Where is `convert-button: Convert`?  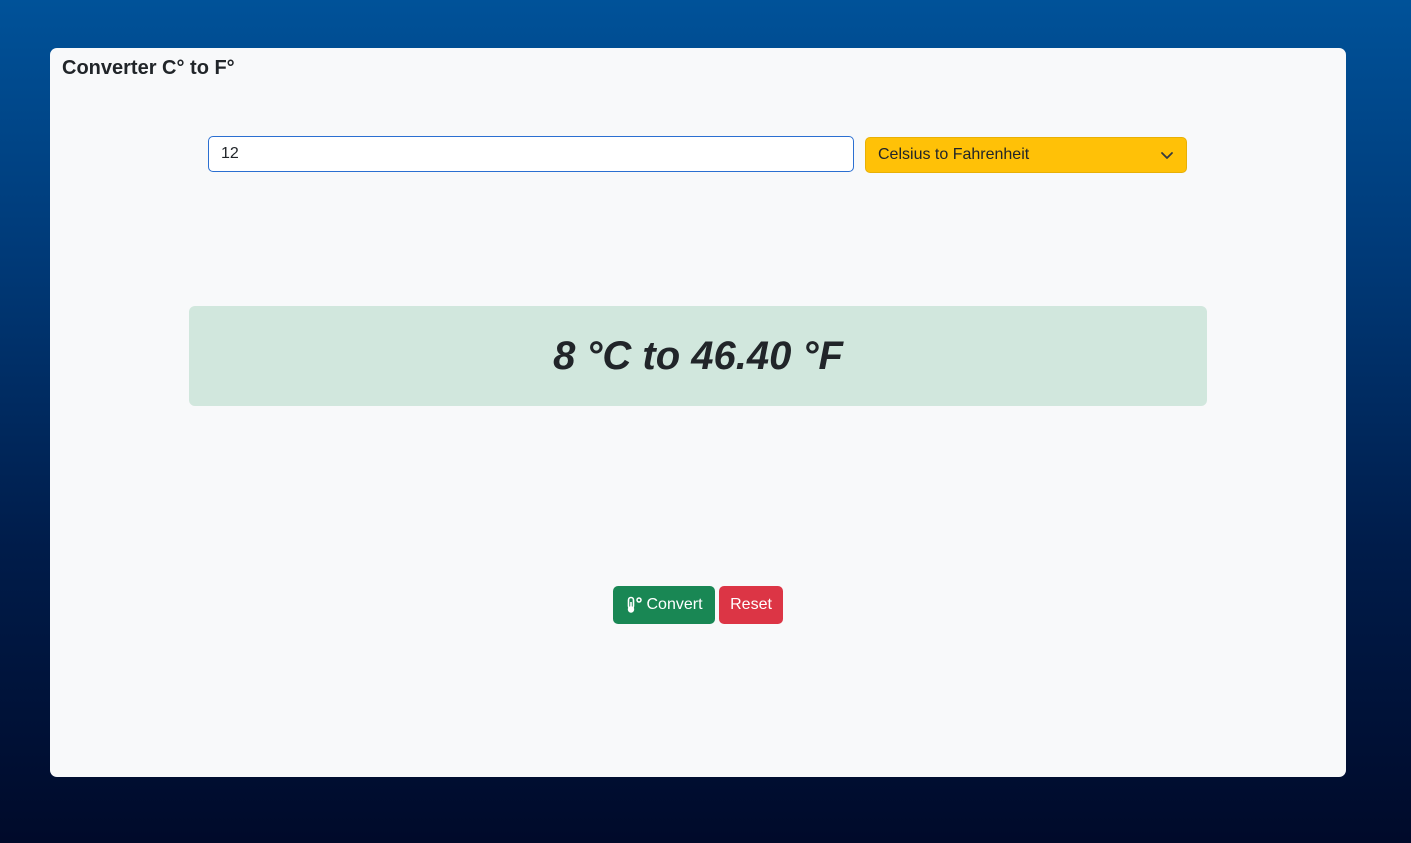 convert-button: Convert is located at coordinates (664, 605).